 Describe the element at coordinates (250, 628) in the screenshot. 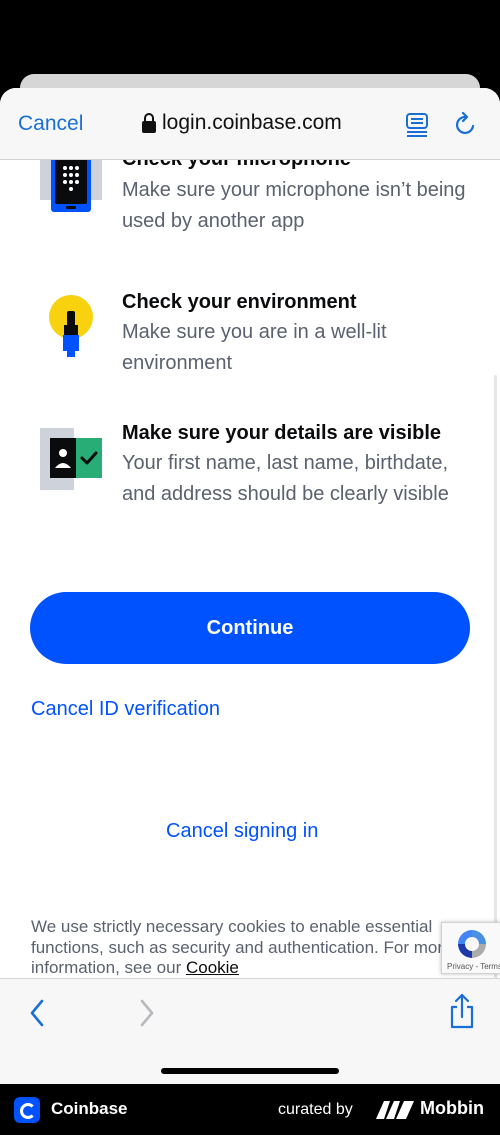

I see `continue-button: Continue` at that location.